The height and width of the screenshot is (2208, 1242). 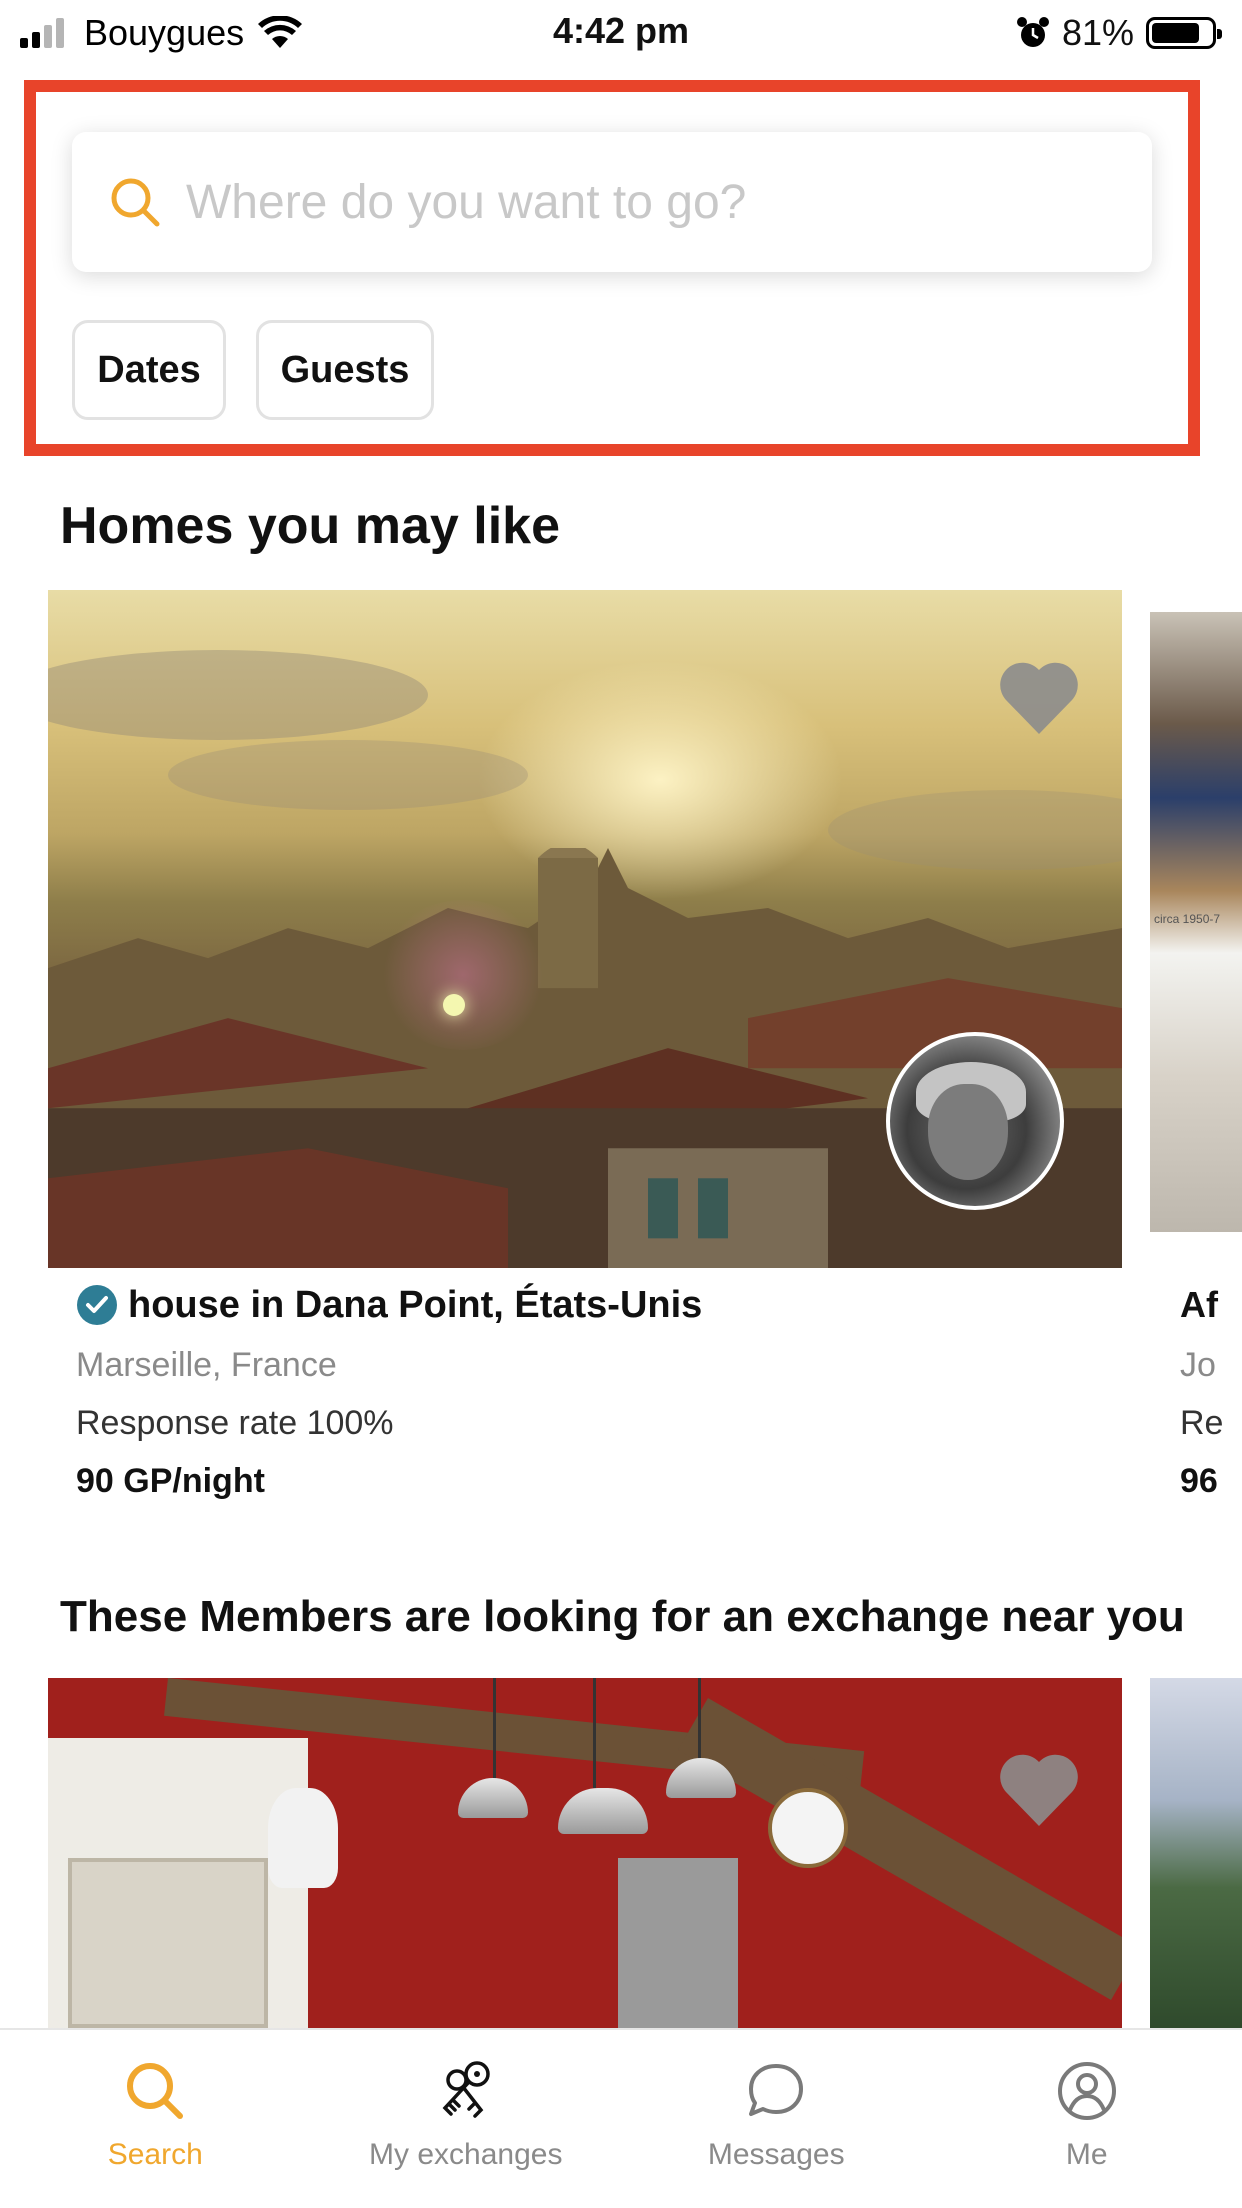 I want to click on tab-me-label: Me, so click(x=1086, y=2154).